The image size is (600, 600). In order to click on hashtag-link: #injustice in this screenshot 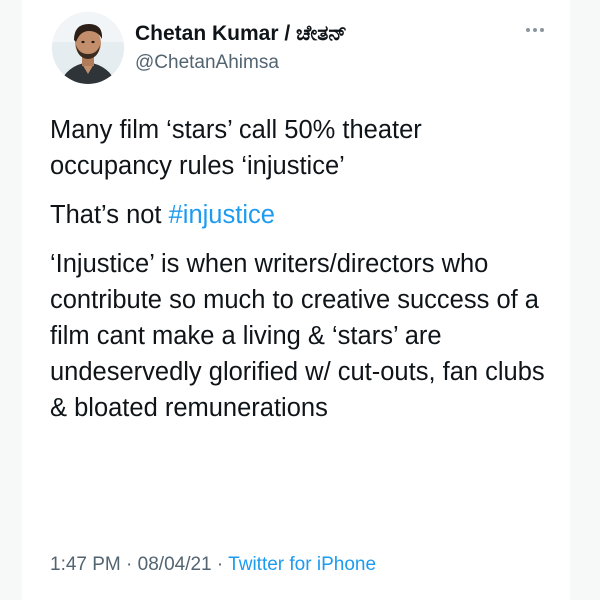, I will do `click(222, 215)`.